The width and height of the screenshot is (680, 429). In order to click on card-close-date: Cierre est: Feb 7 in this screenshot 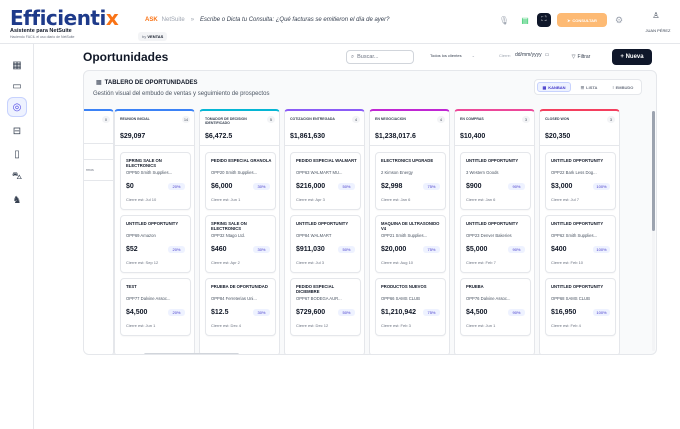, I will do `click(481, 262)`.